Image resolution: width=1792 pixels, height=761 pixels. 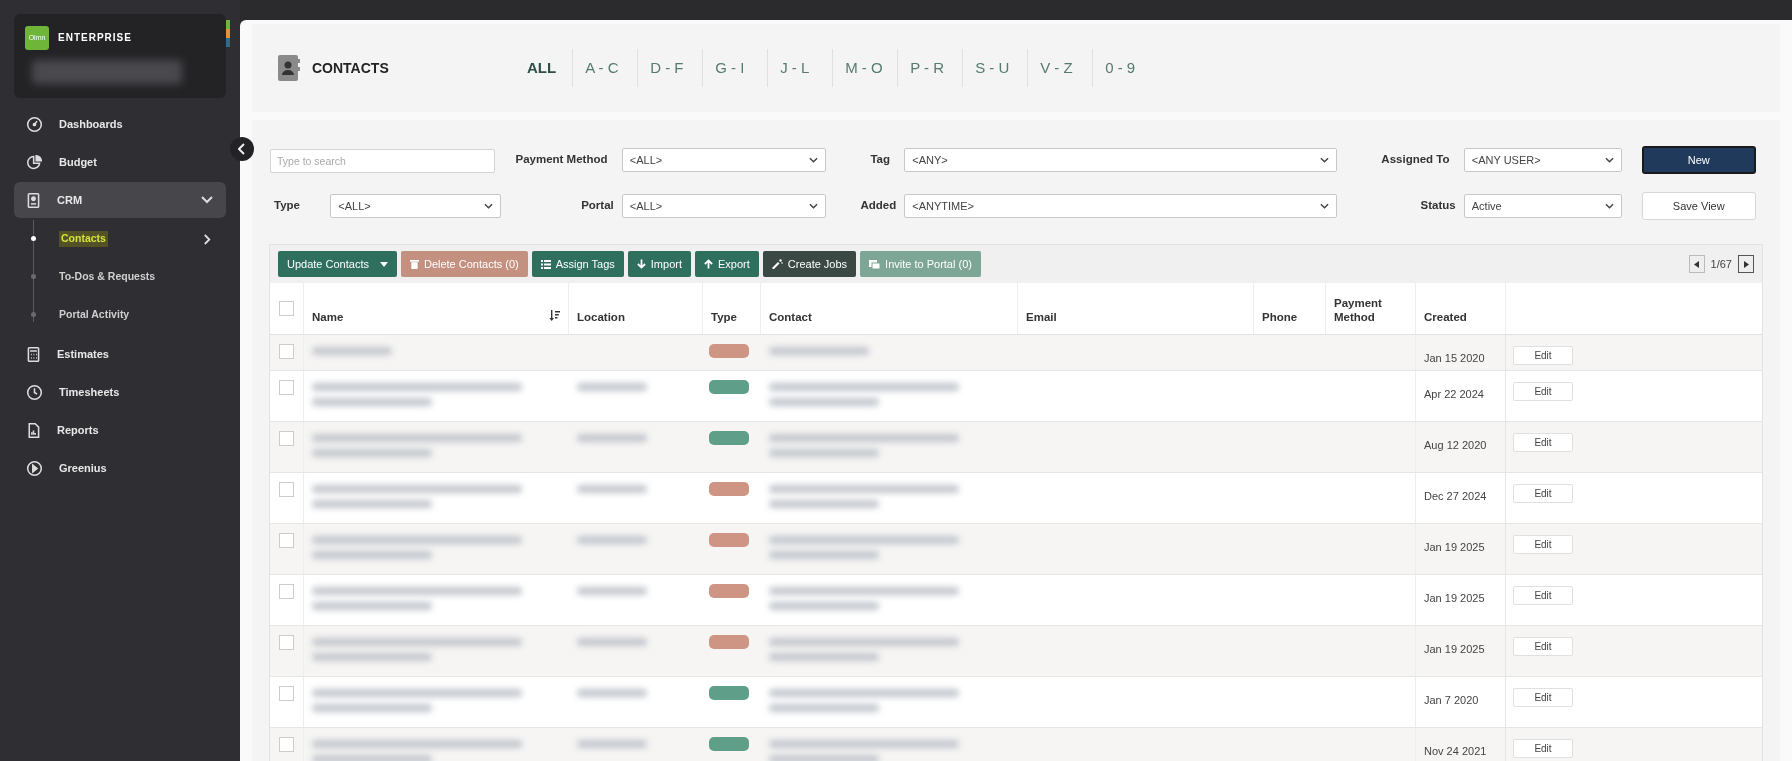 What do you see at coordinates (120, 392) in the screenshot?
I see `nav-item: Timesheets` at bounding box center [120, 392].